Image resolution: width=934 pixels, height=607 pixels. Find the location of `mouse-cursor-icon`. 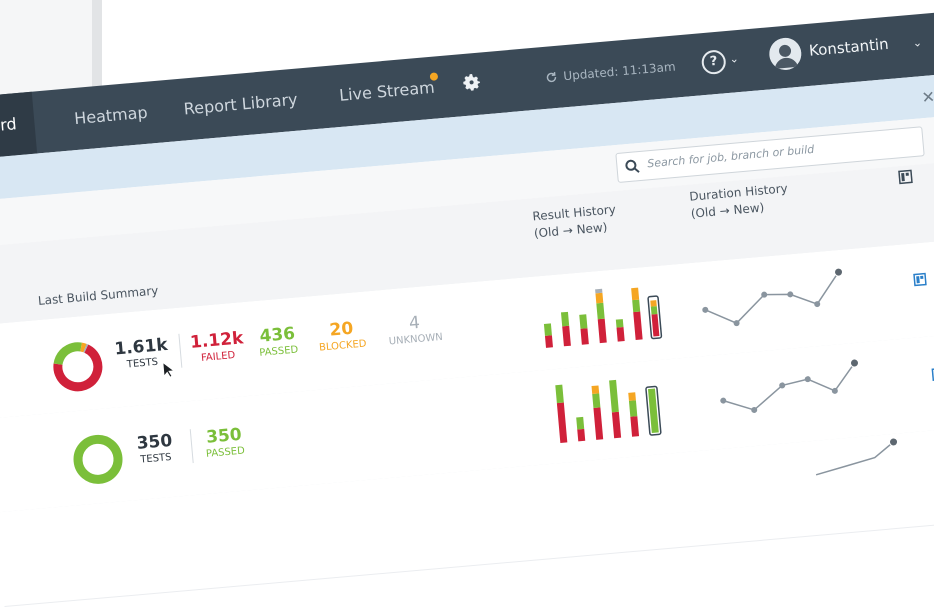

mouse-cursor-icon is located at coordinates (169, 369).